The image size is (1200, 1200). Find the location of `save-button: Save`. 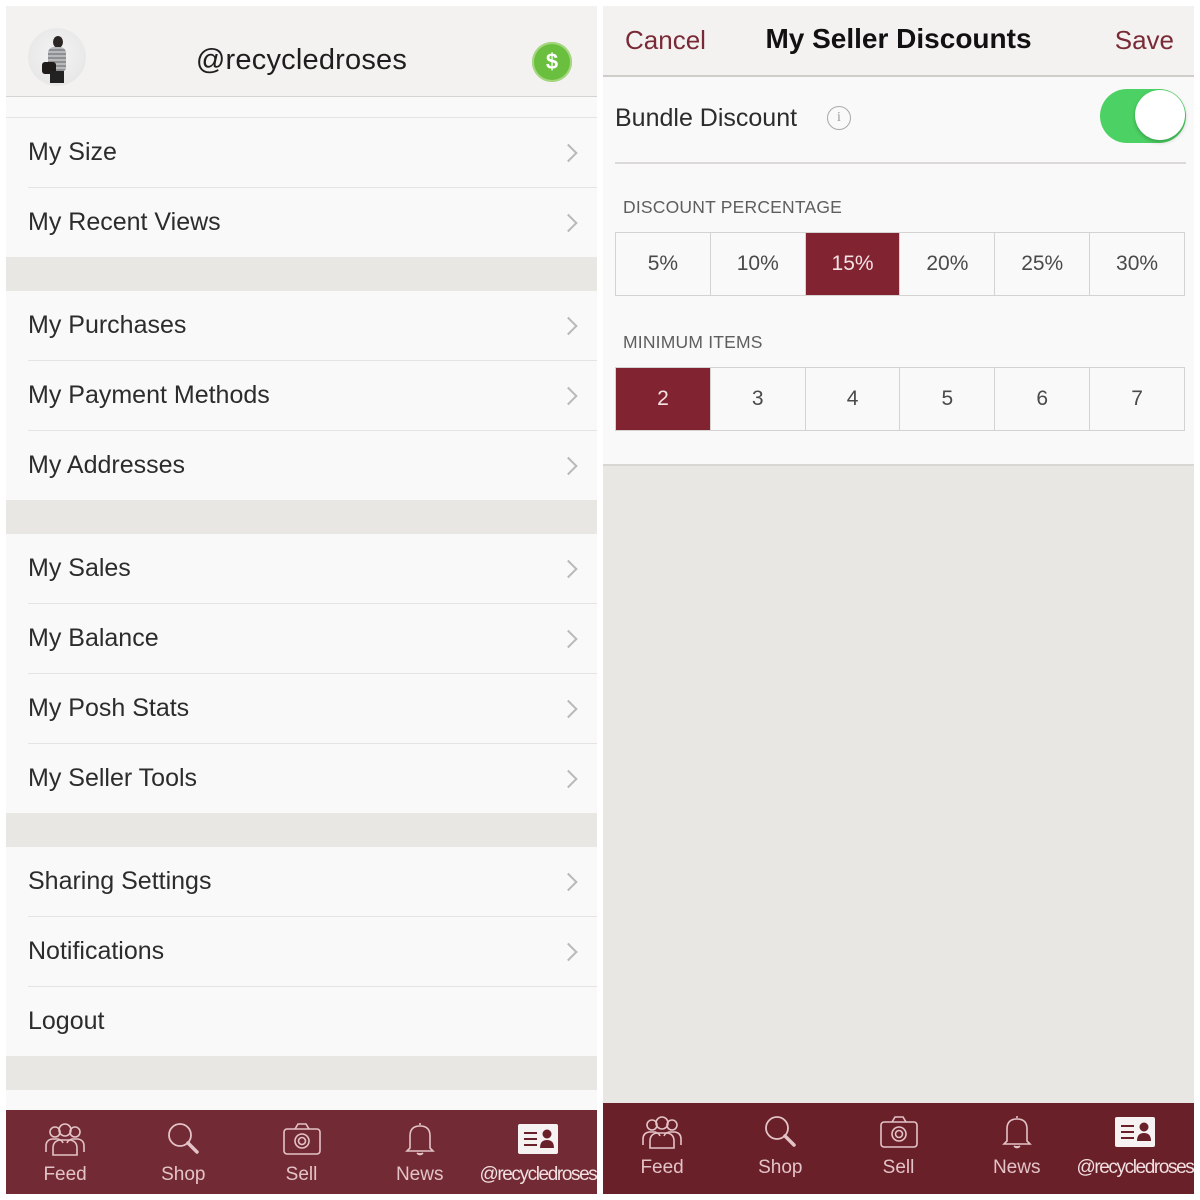

save-button: Save is located at coordinates (1144, 40).